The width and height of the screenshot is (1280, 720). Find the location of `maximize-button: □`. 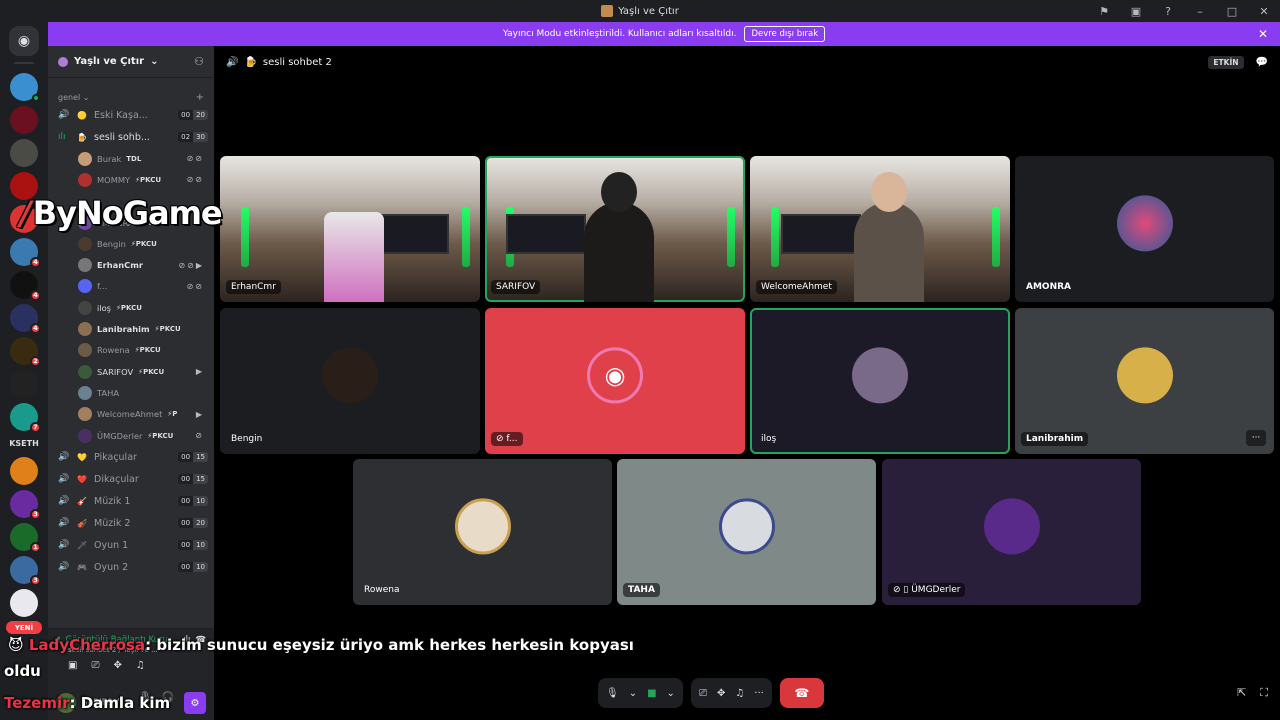

maximize-button: □ is located at coordinates (1232, 11).